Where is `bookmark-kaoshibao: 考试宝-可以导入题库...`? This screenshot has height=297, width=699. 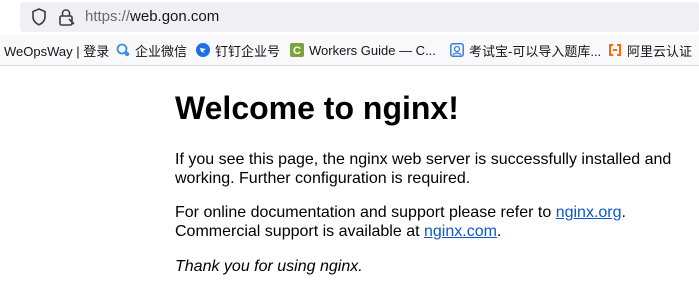 bookmark-kaoshibao: 考试宝-可以导入题库... is located at coordinates (526, 50).